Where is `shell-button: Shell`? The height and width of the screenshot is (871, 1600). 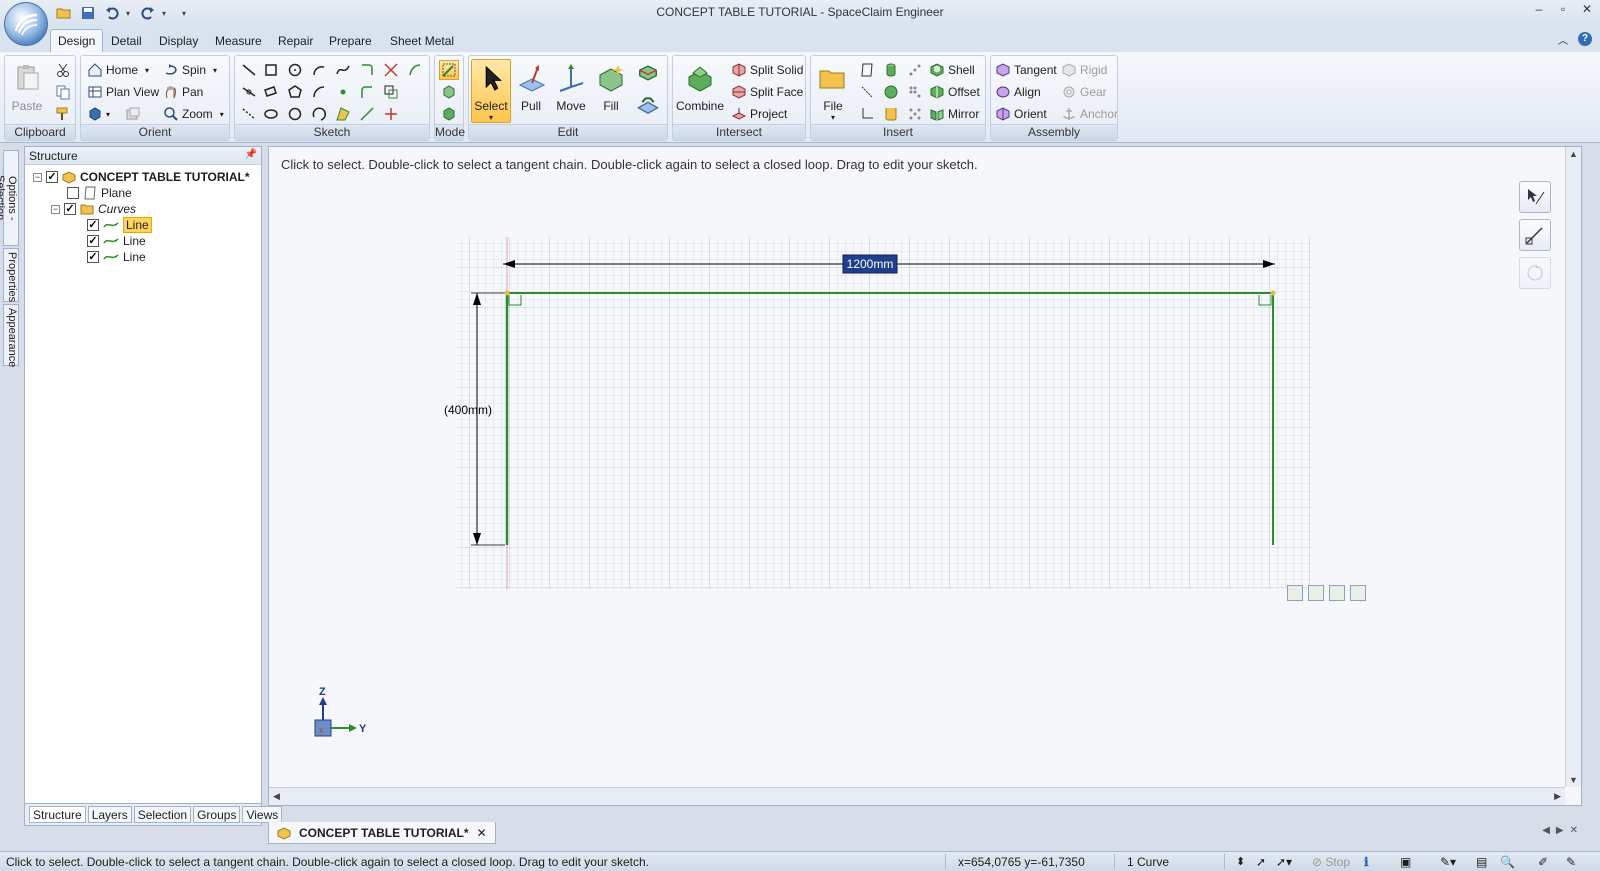 shell-button: Shell is located at coordinates (952, 70).